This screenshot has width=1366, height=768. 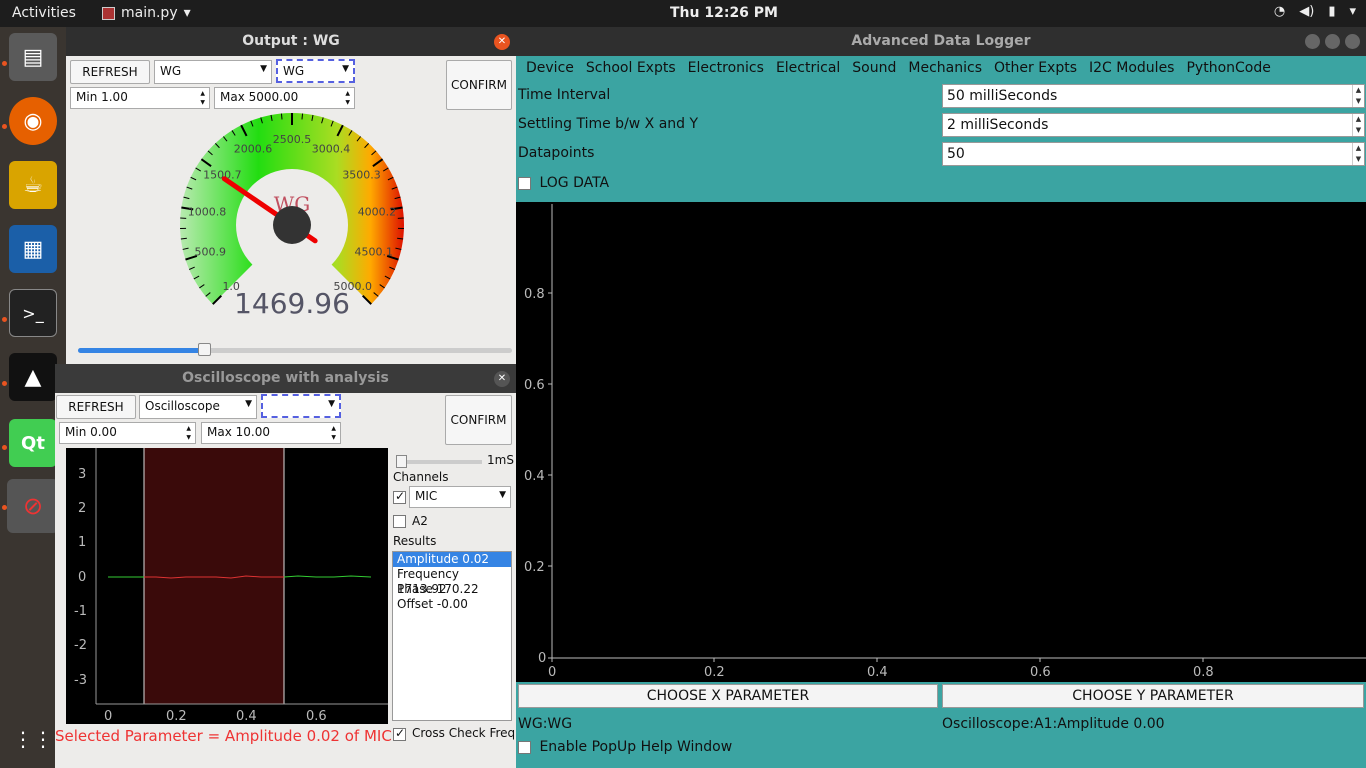 What do you see at coordinates (724, 13) in the screenshot?
I see `clock: Thu 12:26 PM` at bounding box center [724, 13].